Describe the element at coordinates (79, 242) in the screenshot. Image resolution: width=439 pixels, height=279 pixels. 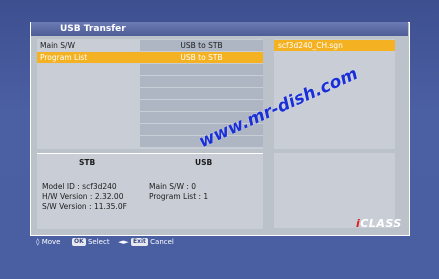
I see `ok-key-icon: OK` at that location.